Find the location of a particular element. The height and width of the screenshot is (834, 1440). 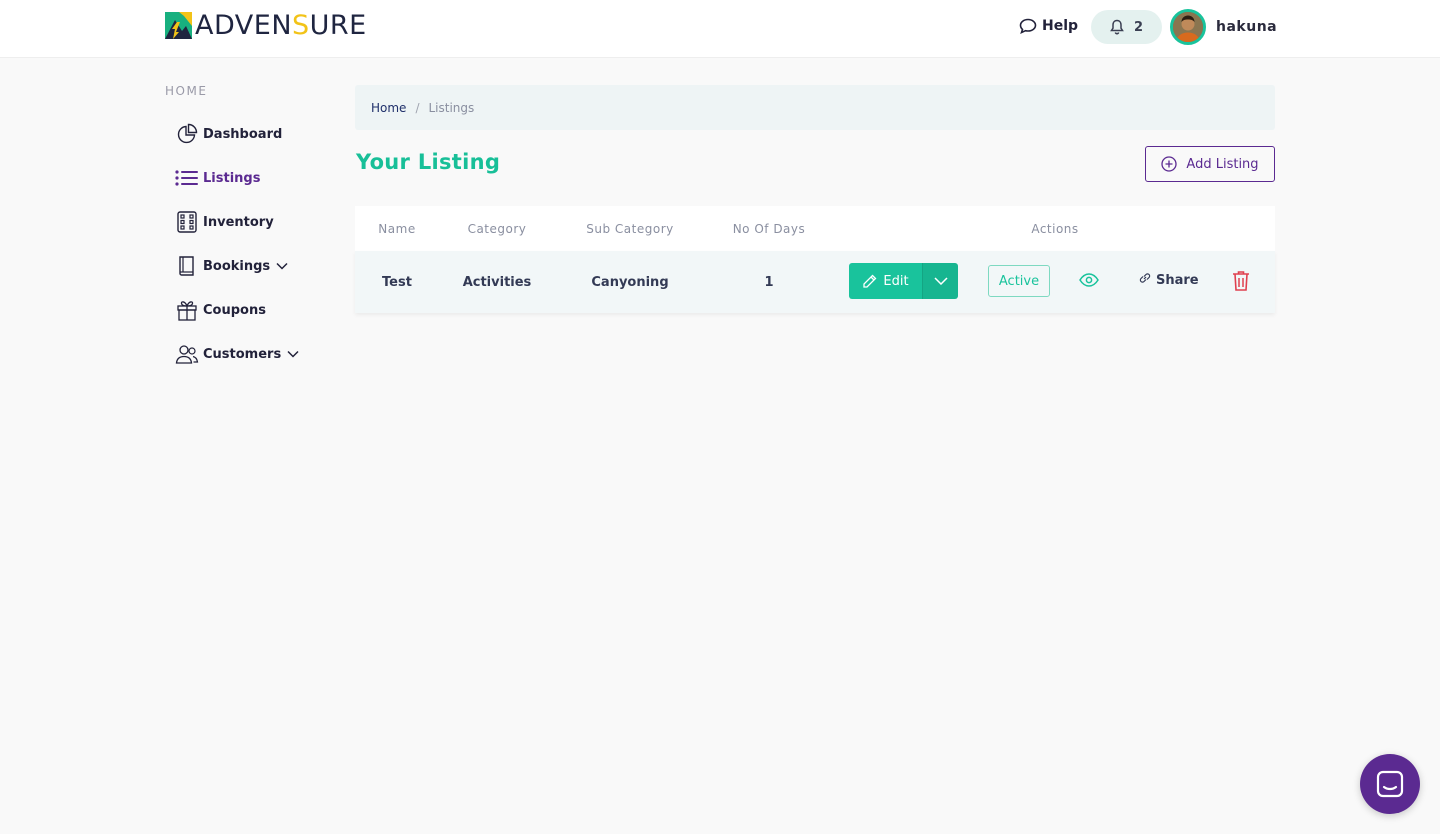

eye-icon is located at coordinates (1089, 280).